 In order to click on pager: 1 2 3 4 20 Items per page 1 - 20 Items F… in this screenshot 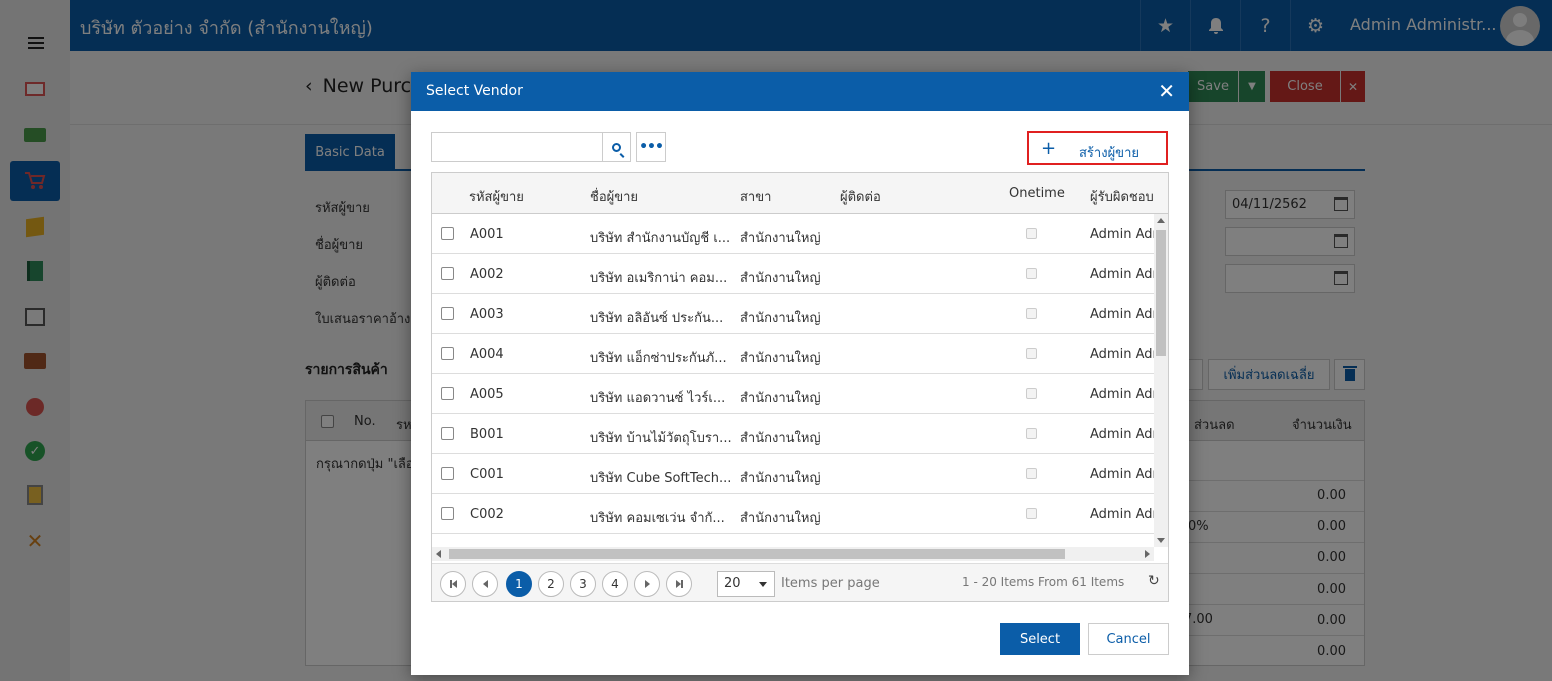, I will do `click(800, 582)`.